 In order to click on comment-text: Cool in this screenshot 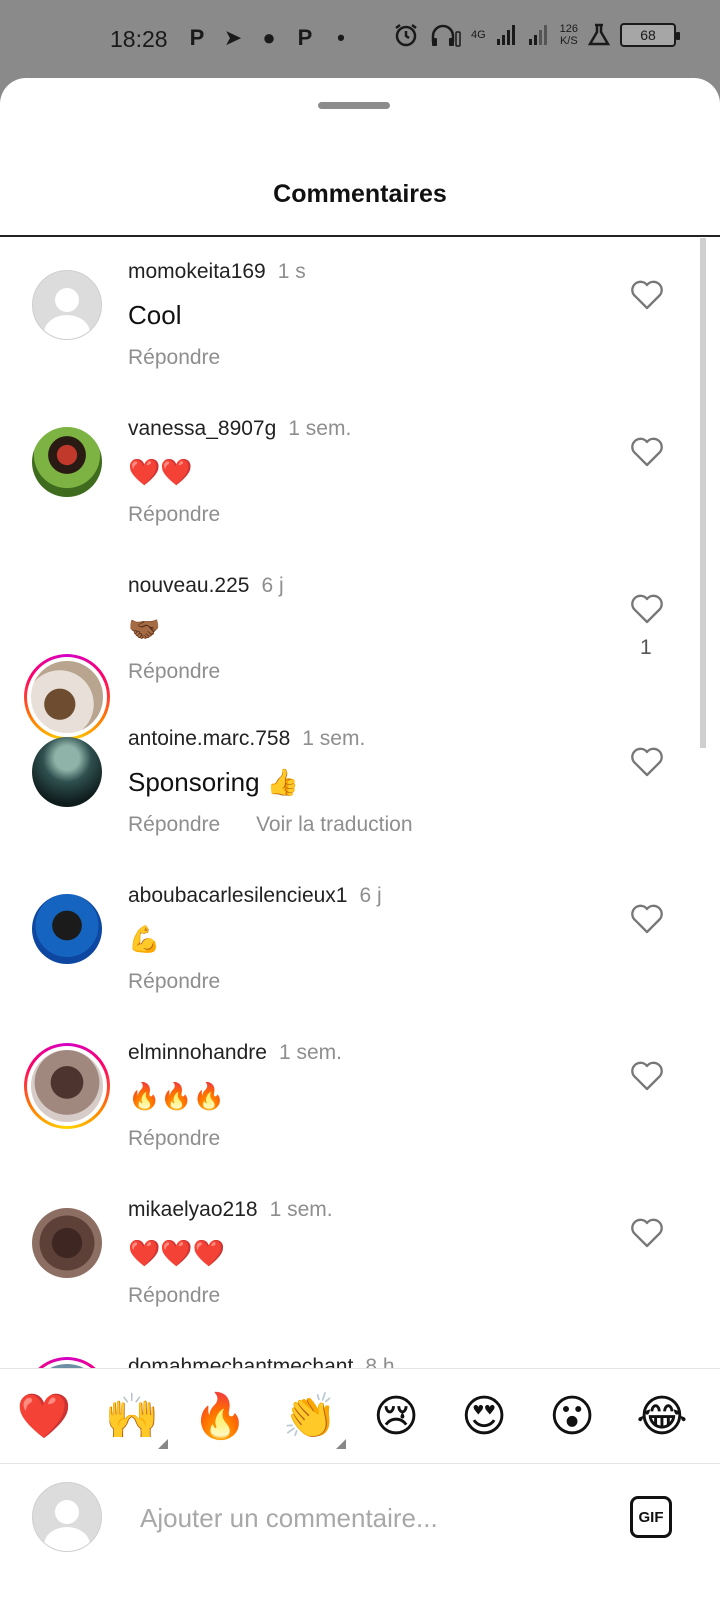, I will do `click(155, 315)`.